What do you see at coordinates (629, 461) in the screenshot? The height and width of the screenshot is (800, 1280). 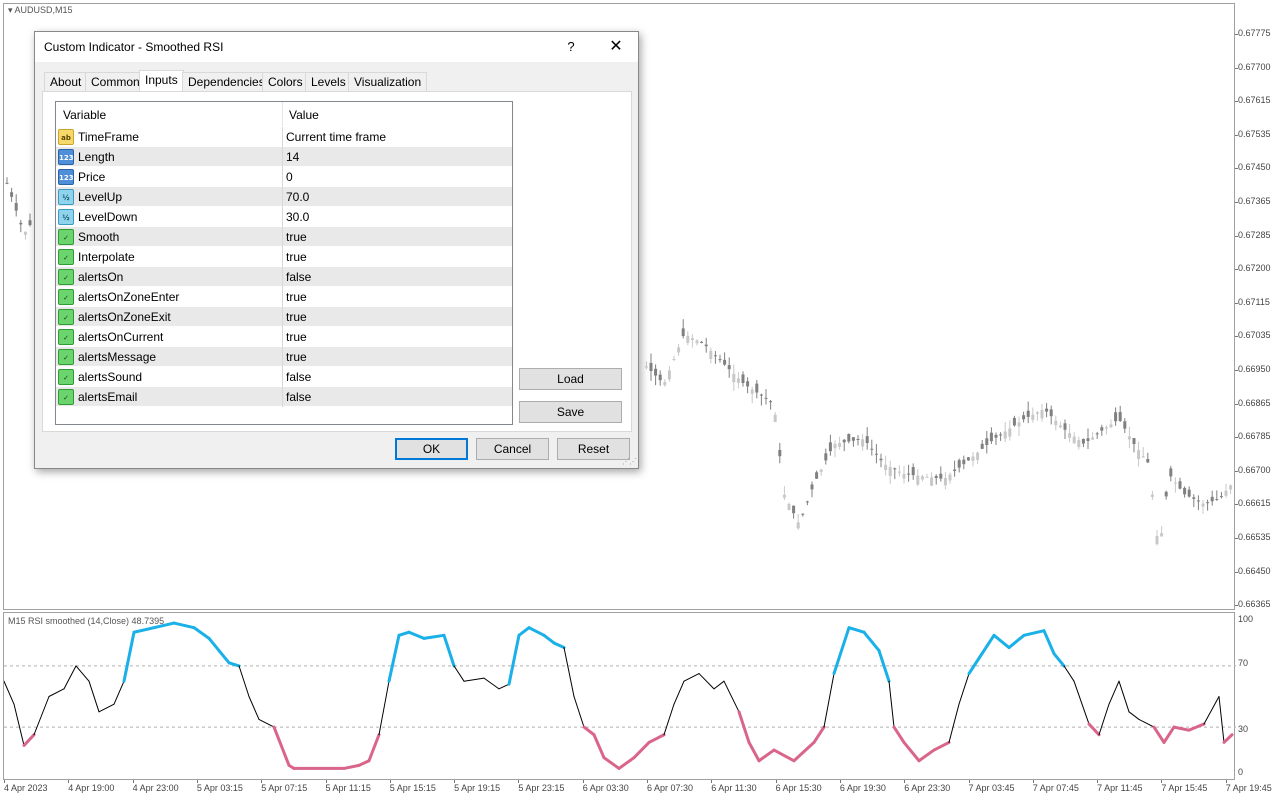 I see `resize-grip-icon: ⋰⋰` at bounding box center [629, 461].